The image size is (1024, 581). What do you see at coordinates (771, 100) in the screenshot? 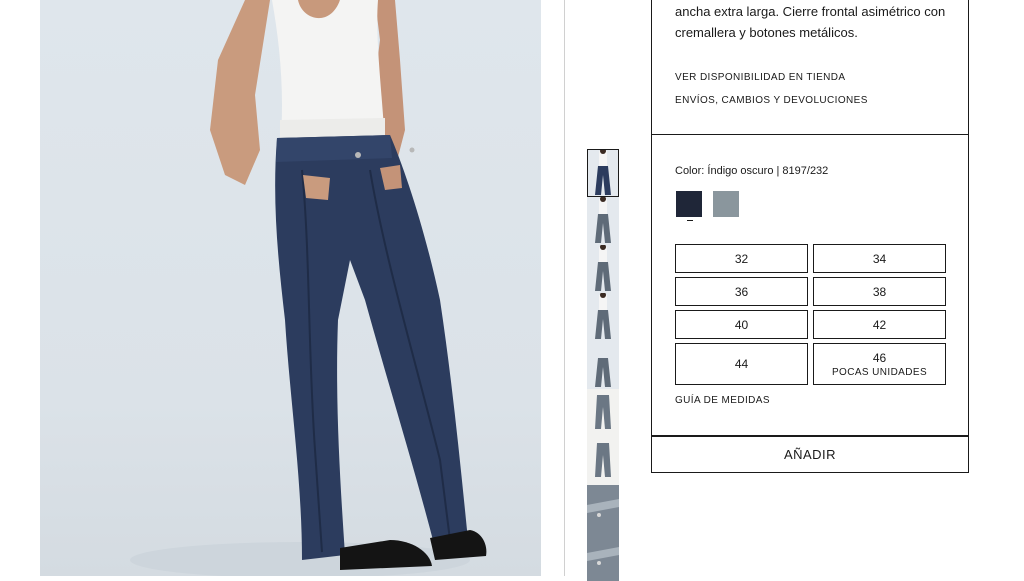
I see `shipping-returns-link: ENVÍOS, CAMBIOS Y DEVOLUCIONES` at bounding box center [771, 100].